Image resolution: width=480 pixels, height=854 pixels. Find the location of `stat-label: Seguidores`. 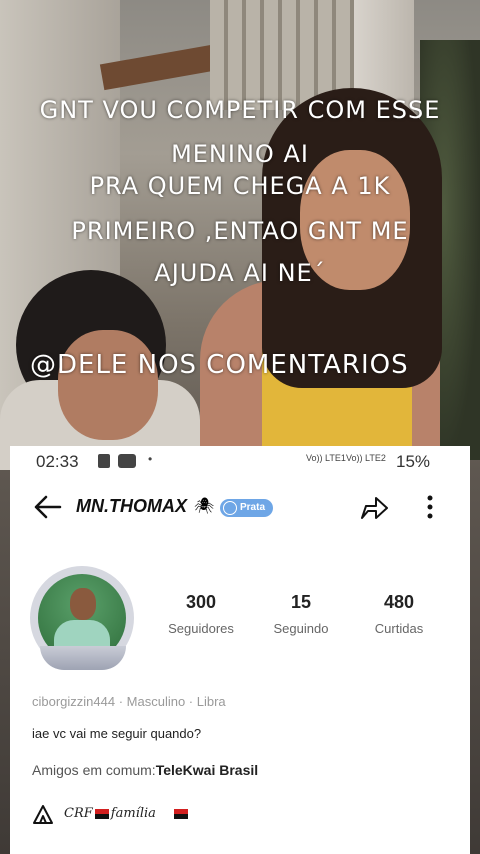

stat-label: Seguidores is located at coordinates (201, 628).